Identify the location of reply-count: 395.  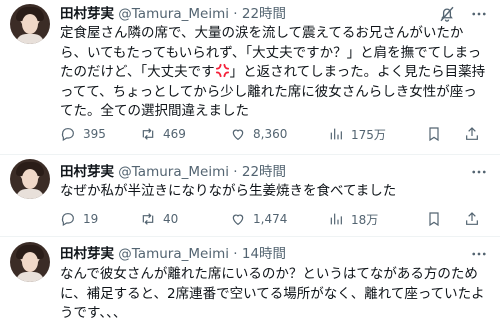
(94, 134).